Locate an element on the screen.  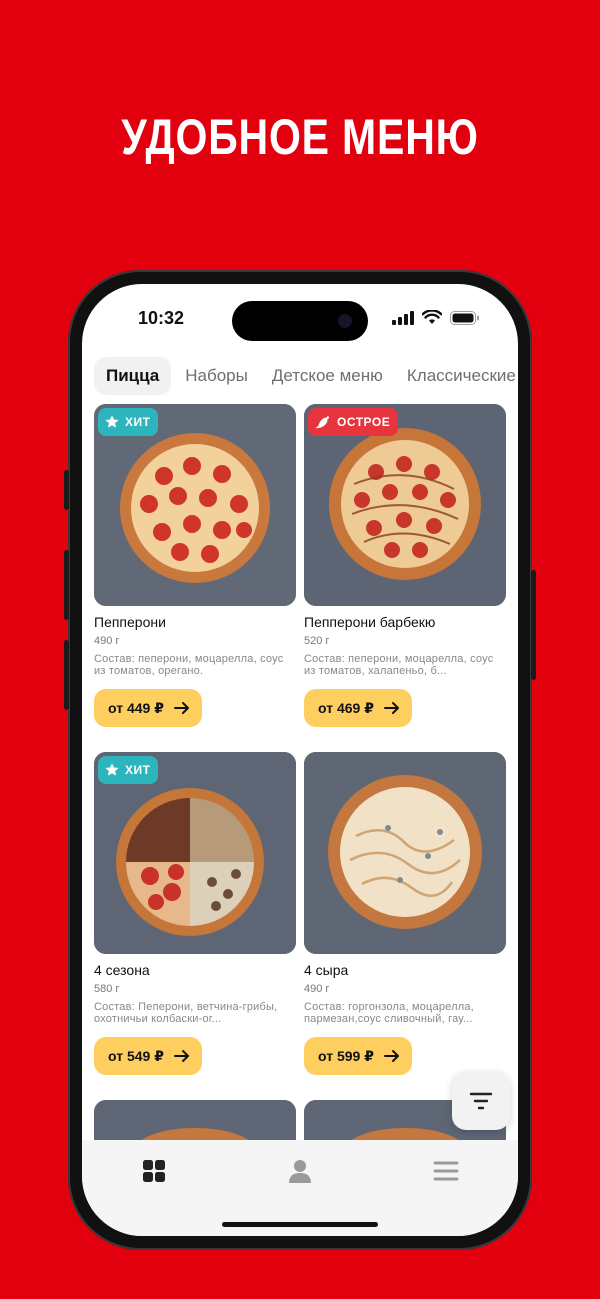
mute-switch is located at coordinates (66, 490).